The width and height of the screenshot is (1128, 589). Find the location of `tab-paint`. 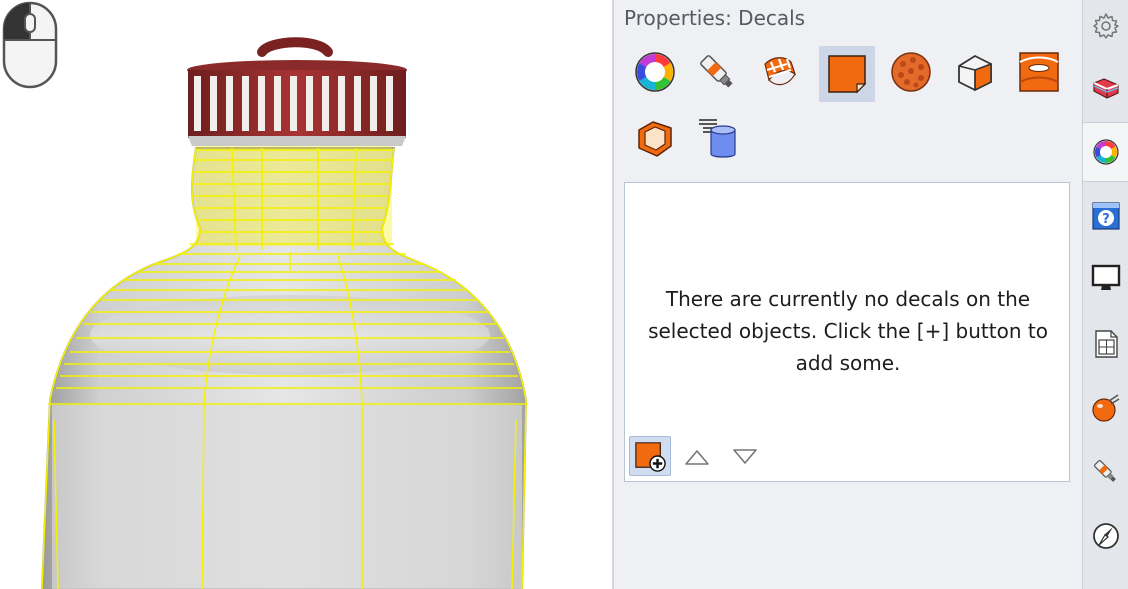

tab-paint is located at coordinates (1106, 472).